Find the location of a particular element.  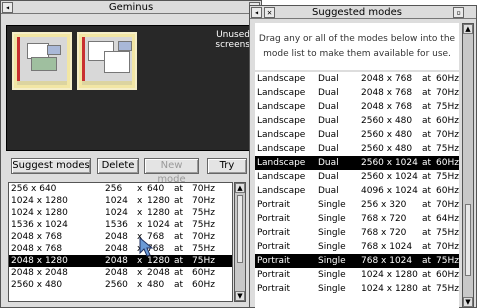

suggested-mode-row: Landscape Dual 2560 x 480 at 75Hz is located at coordinates (357, 149).